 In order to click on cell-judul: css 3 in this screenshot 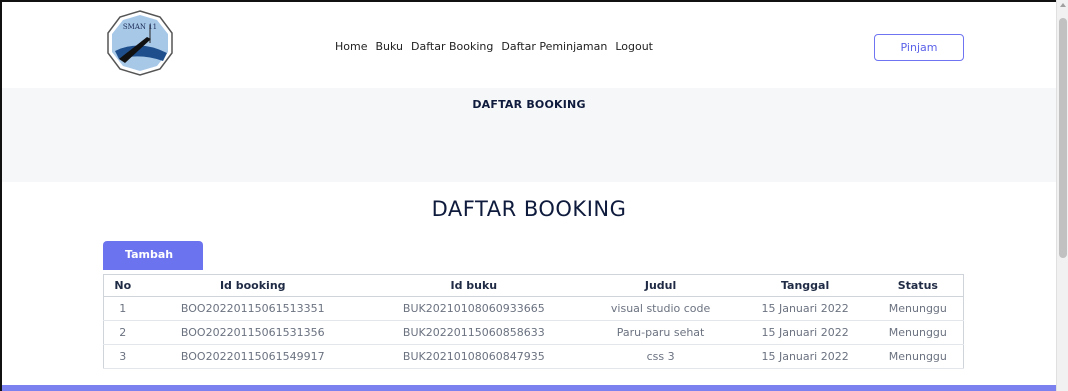, I will do `click(660, 356)`.